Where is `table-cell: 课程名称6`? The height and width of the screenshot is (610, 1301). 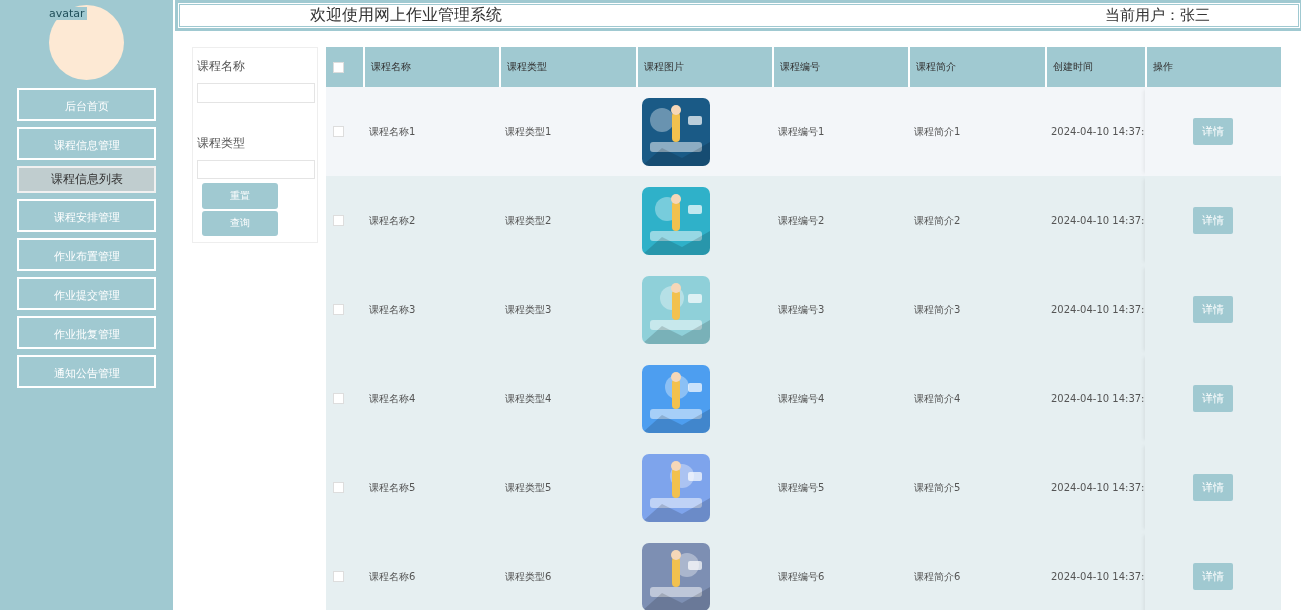 table-cell: 课程名称6 is located at coordinates (392, 576).